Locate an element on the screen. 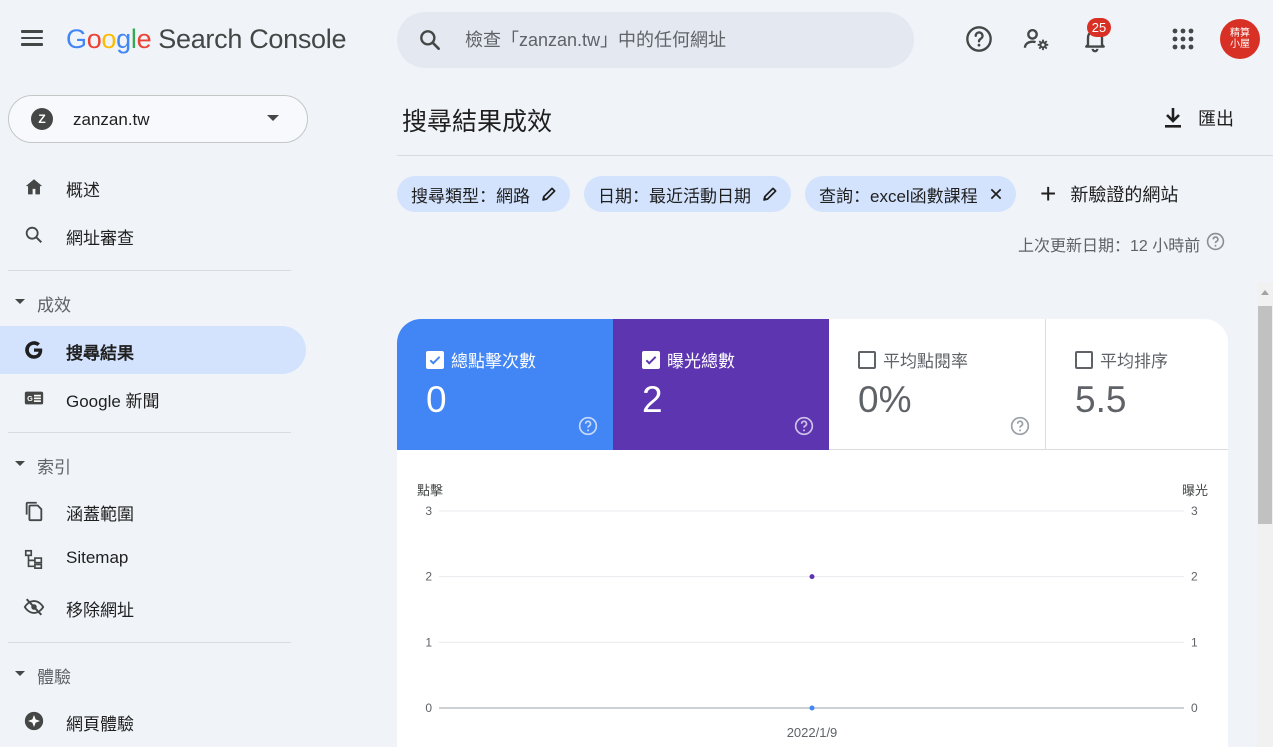  section-title: 成效 is located at coordinates (54, 305).